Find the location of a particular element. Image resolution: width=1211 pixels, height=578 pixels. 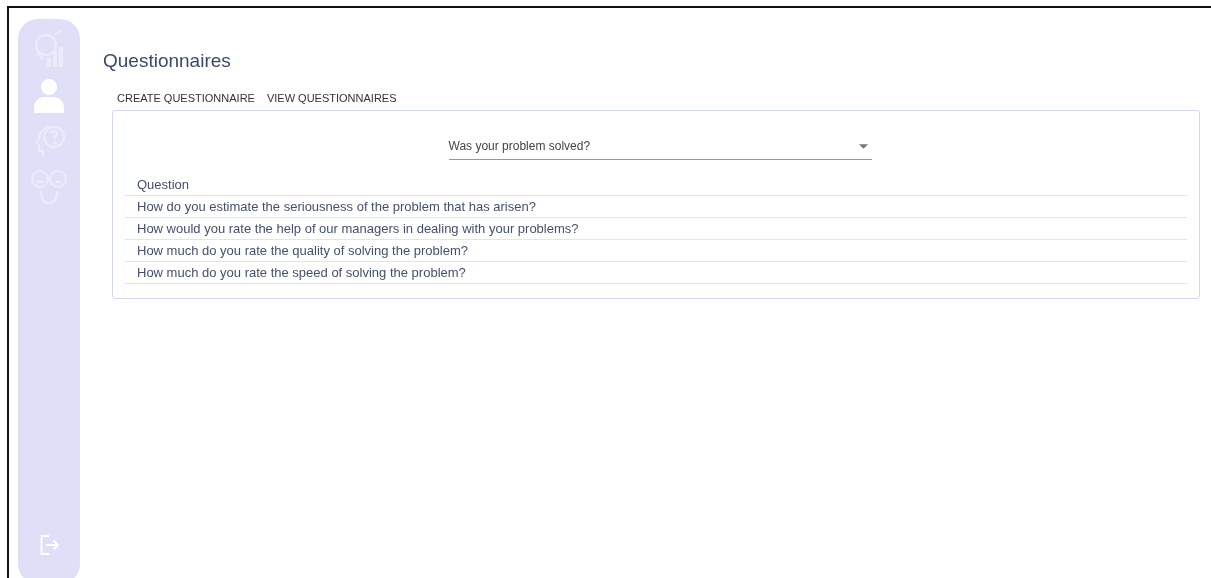

table-cell: How much do you rate the quality of solving the problem? is located at coordinates (656, 251).